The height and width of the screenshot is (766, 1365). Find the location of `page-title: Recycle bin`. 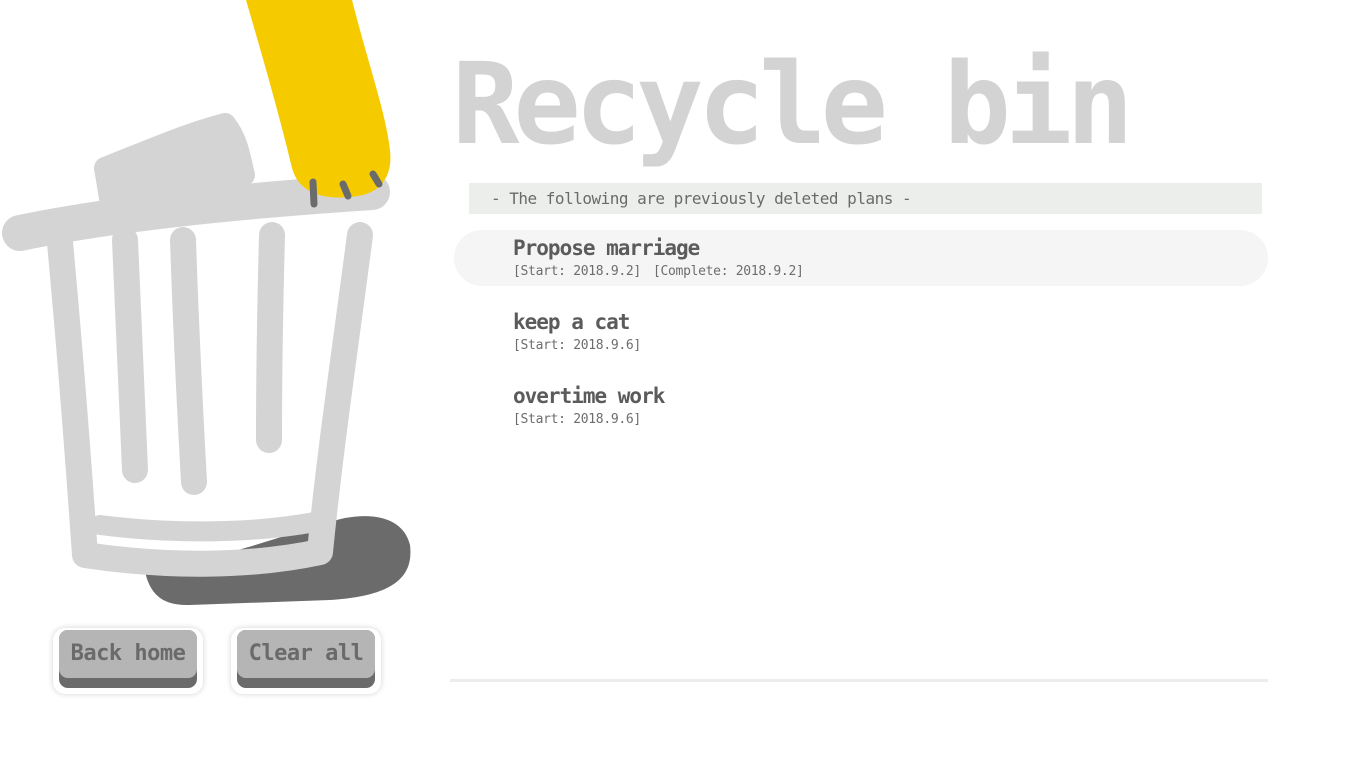

page-title: Recycle bin is located at coordinates (793, 105).